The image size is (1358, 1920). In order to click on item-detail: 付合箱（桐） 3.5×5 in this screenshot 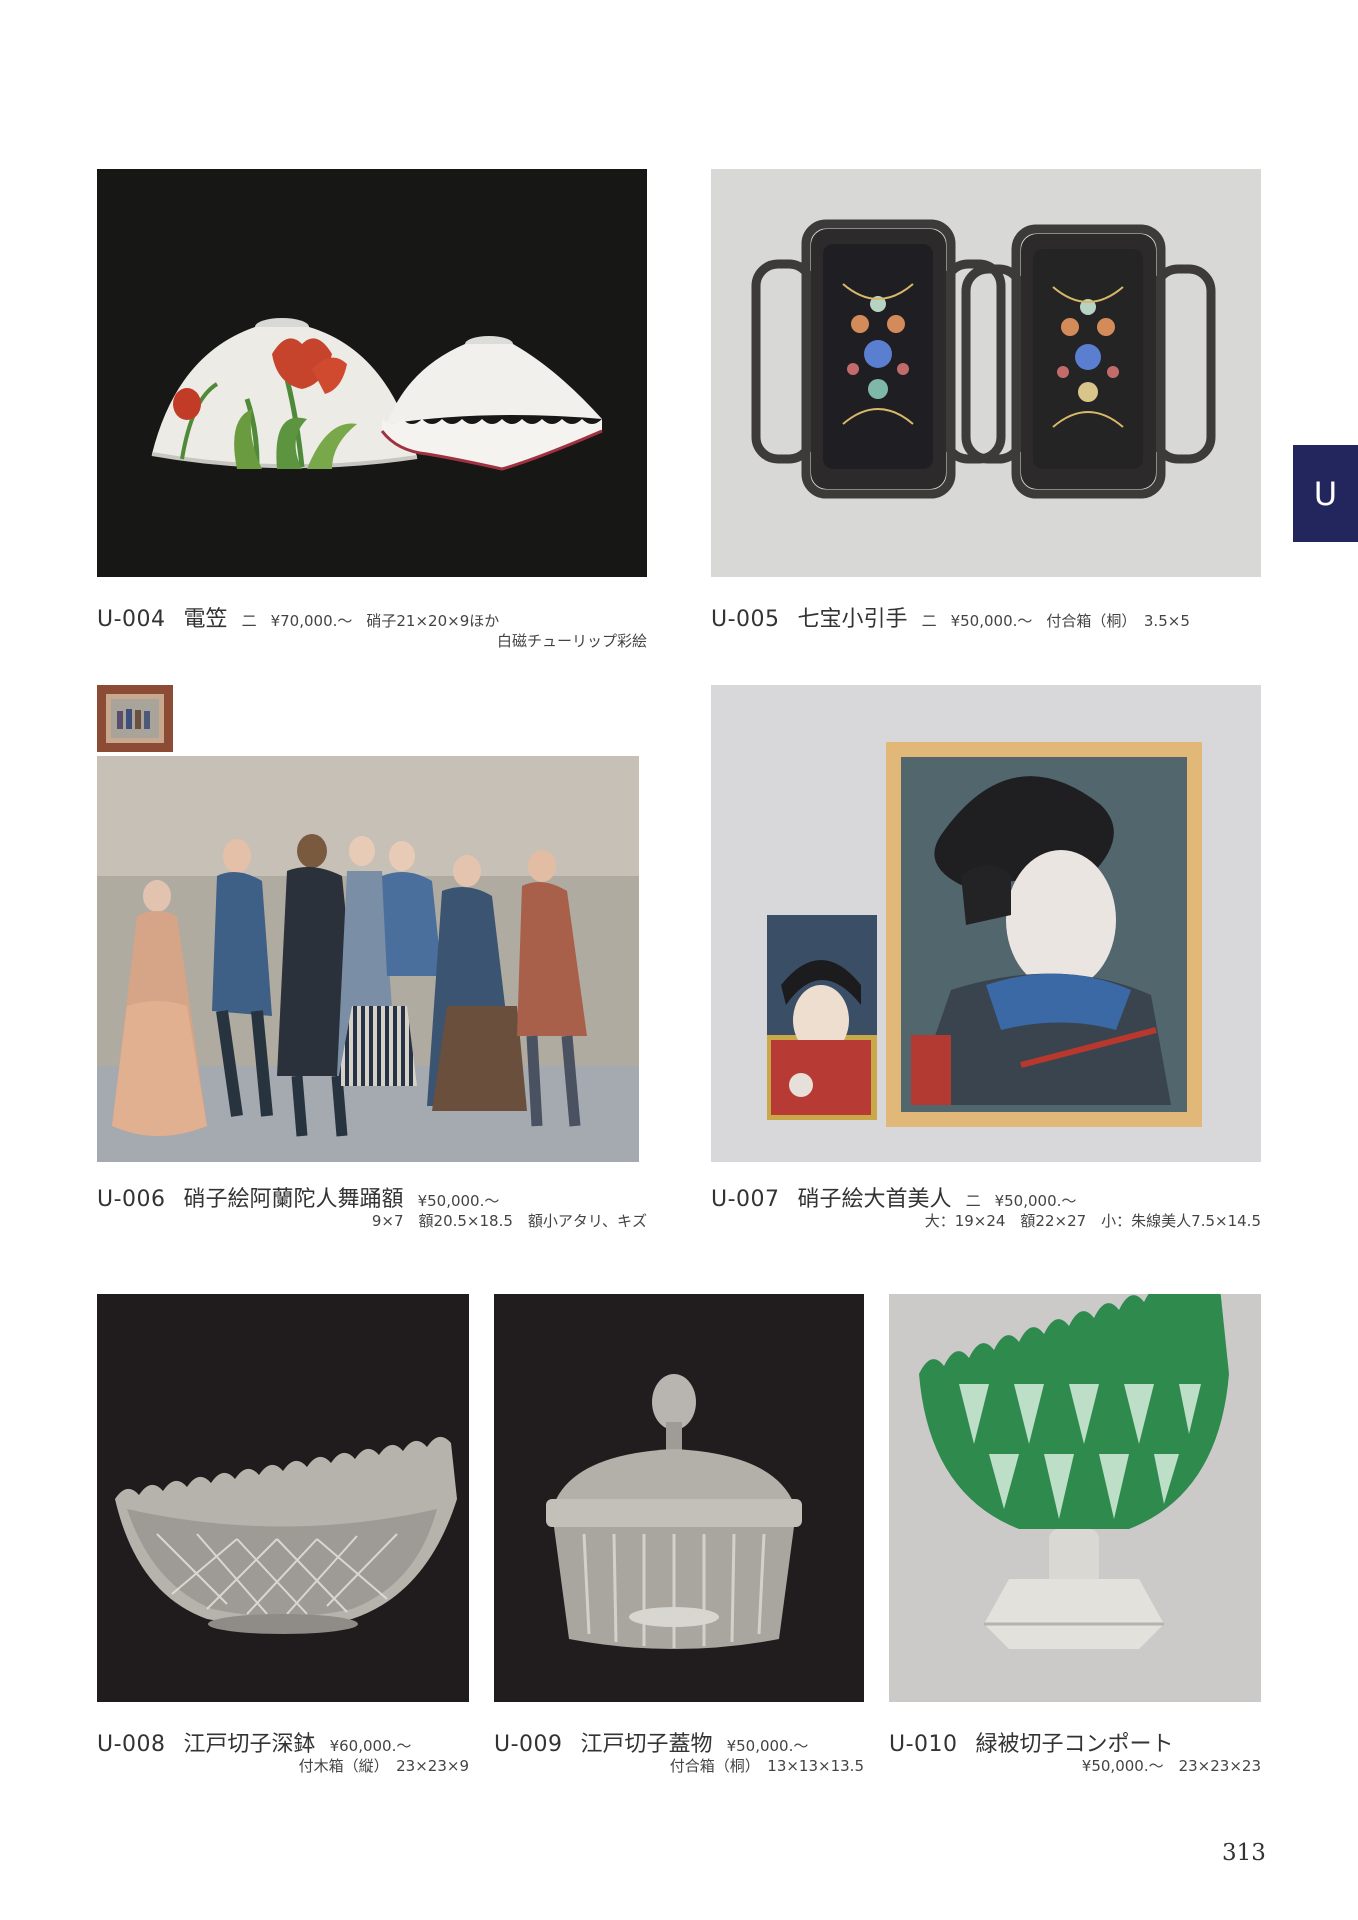, I will do `click(1118, 621)`.